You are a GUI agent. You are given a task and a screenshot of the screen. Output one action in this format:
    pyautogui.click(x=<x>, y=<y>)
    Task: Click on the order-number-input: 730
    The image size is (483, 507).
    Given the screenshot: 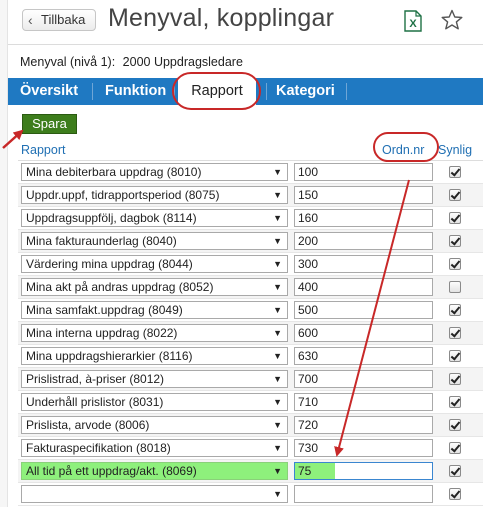 What is the action you would take?
    pyautogui.click(x=363, y=448)
    